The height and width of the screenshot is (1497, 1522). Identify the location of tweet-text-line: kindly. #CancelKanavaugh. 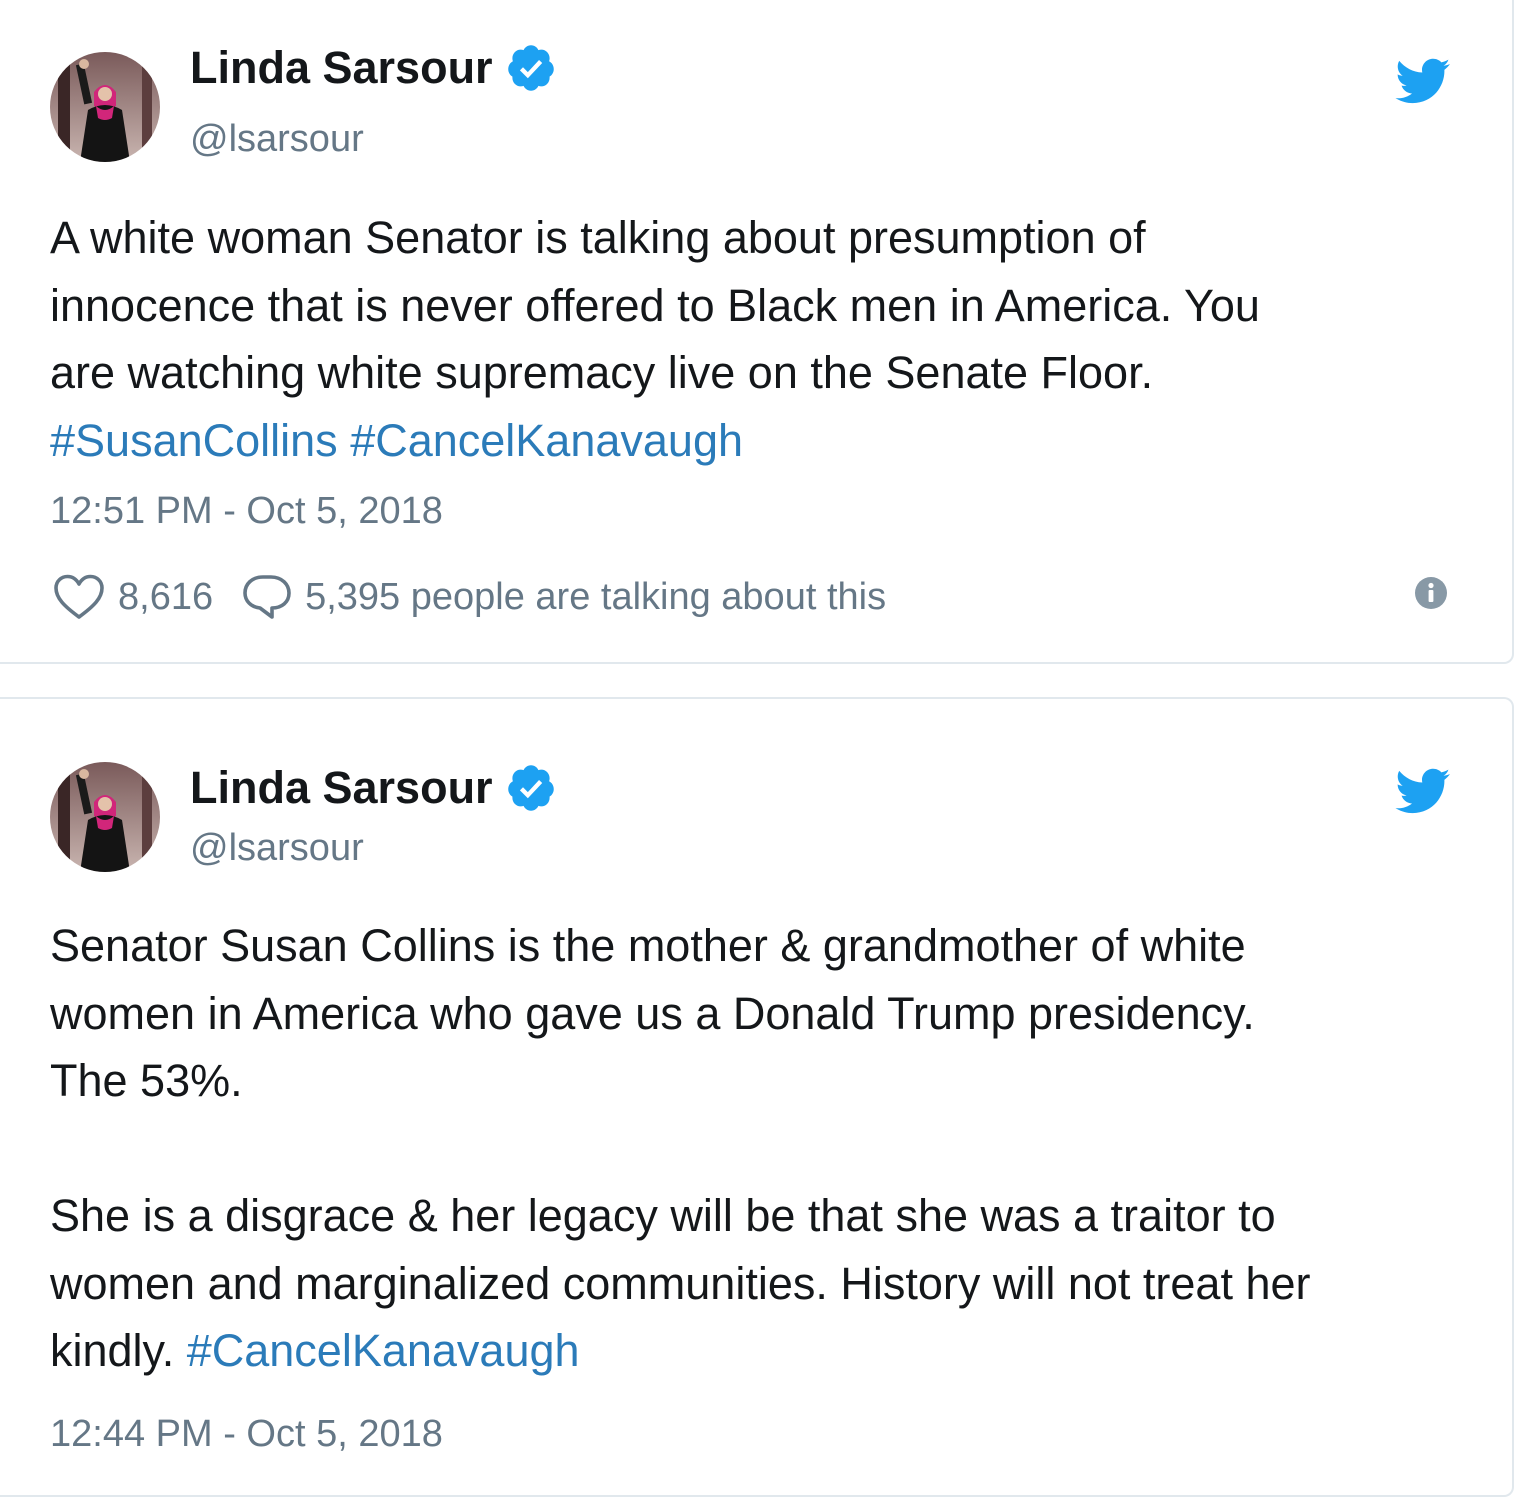
(765, 1351).